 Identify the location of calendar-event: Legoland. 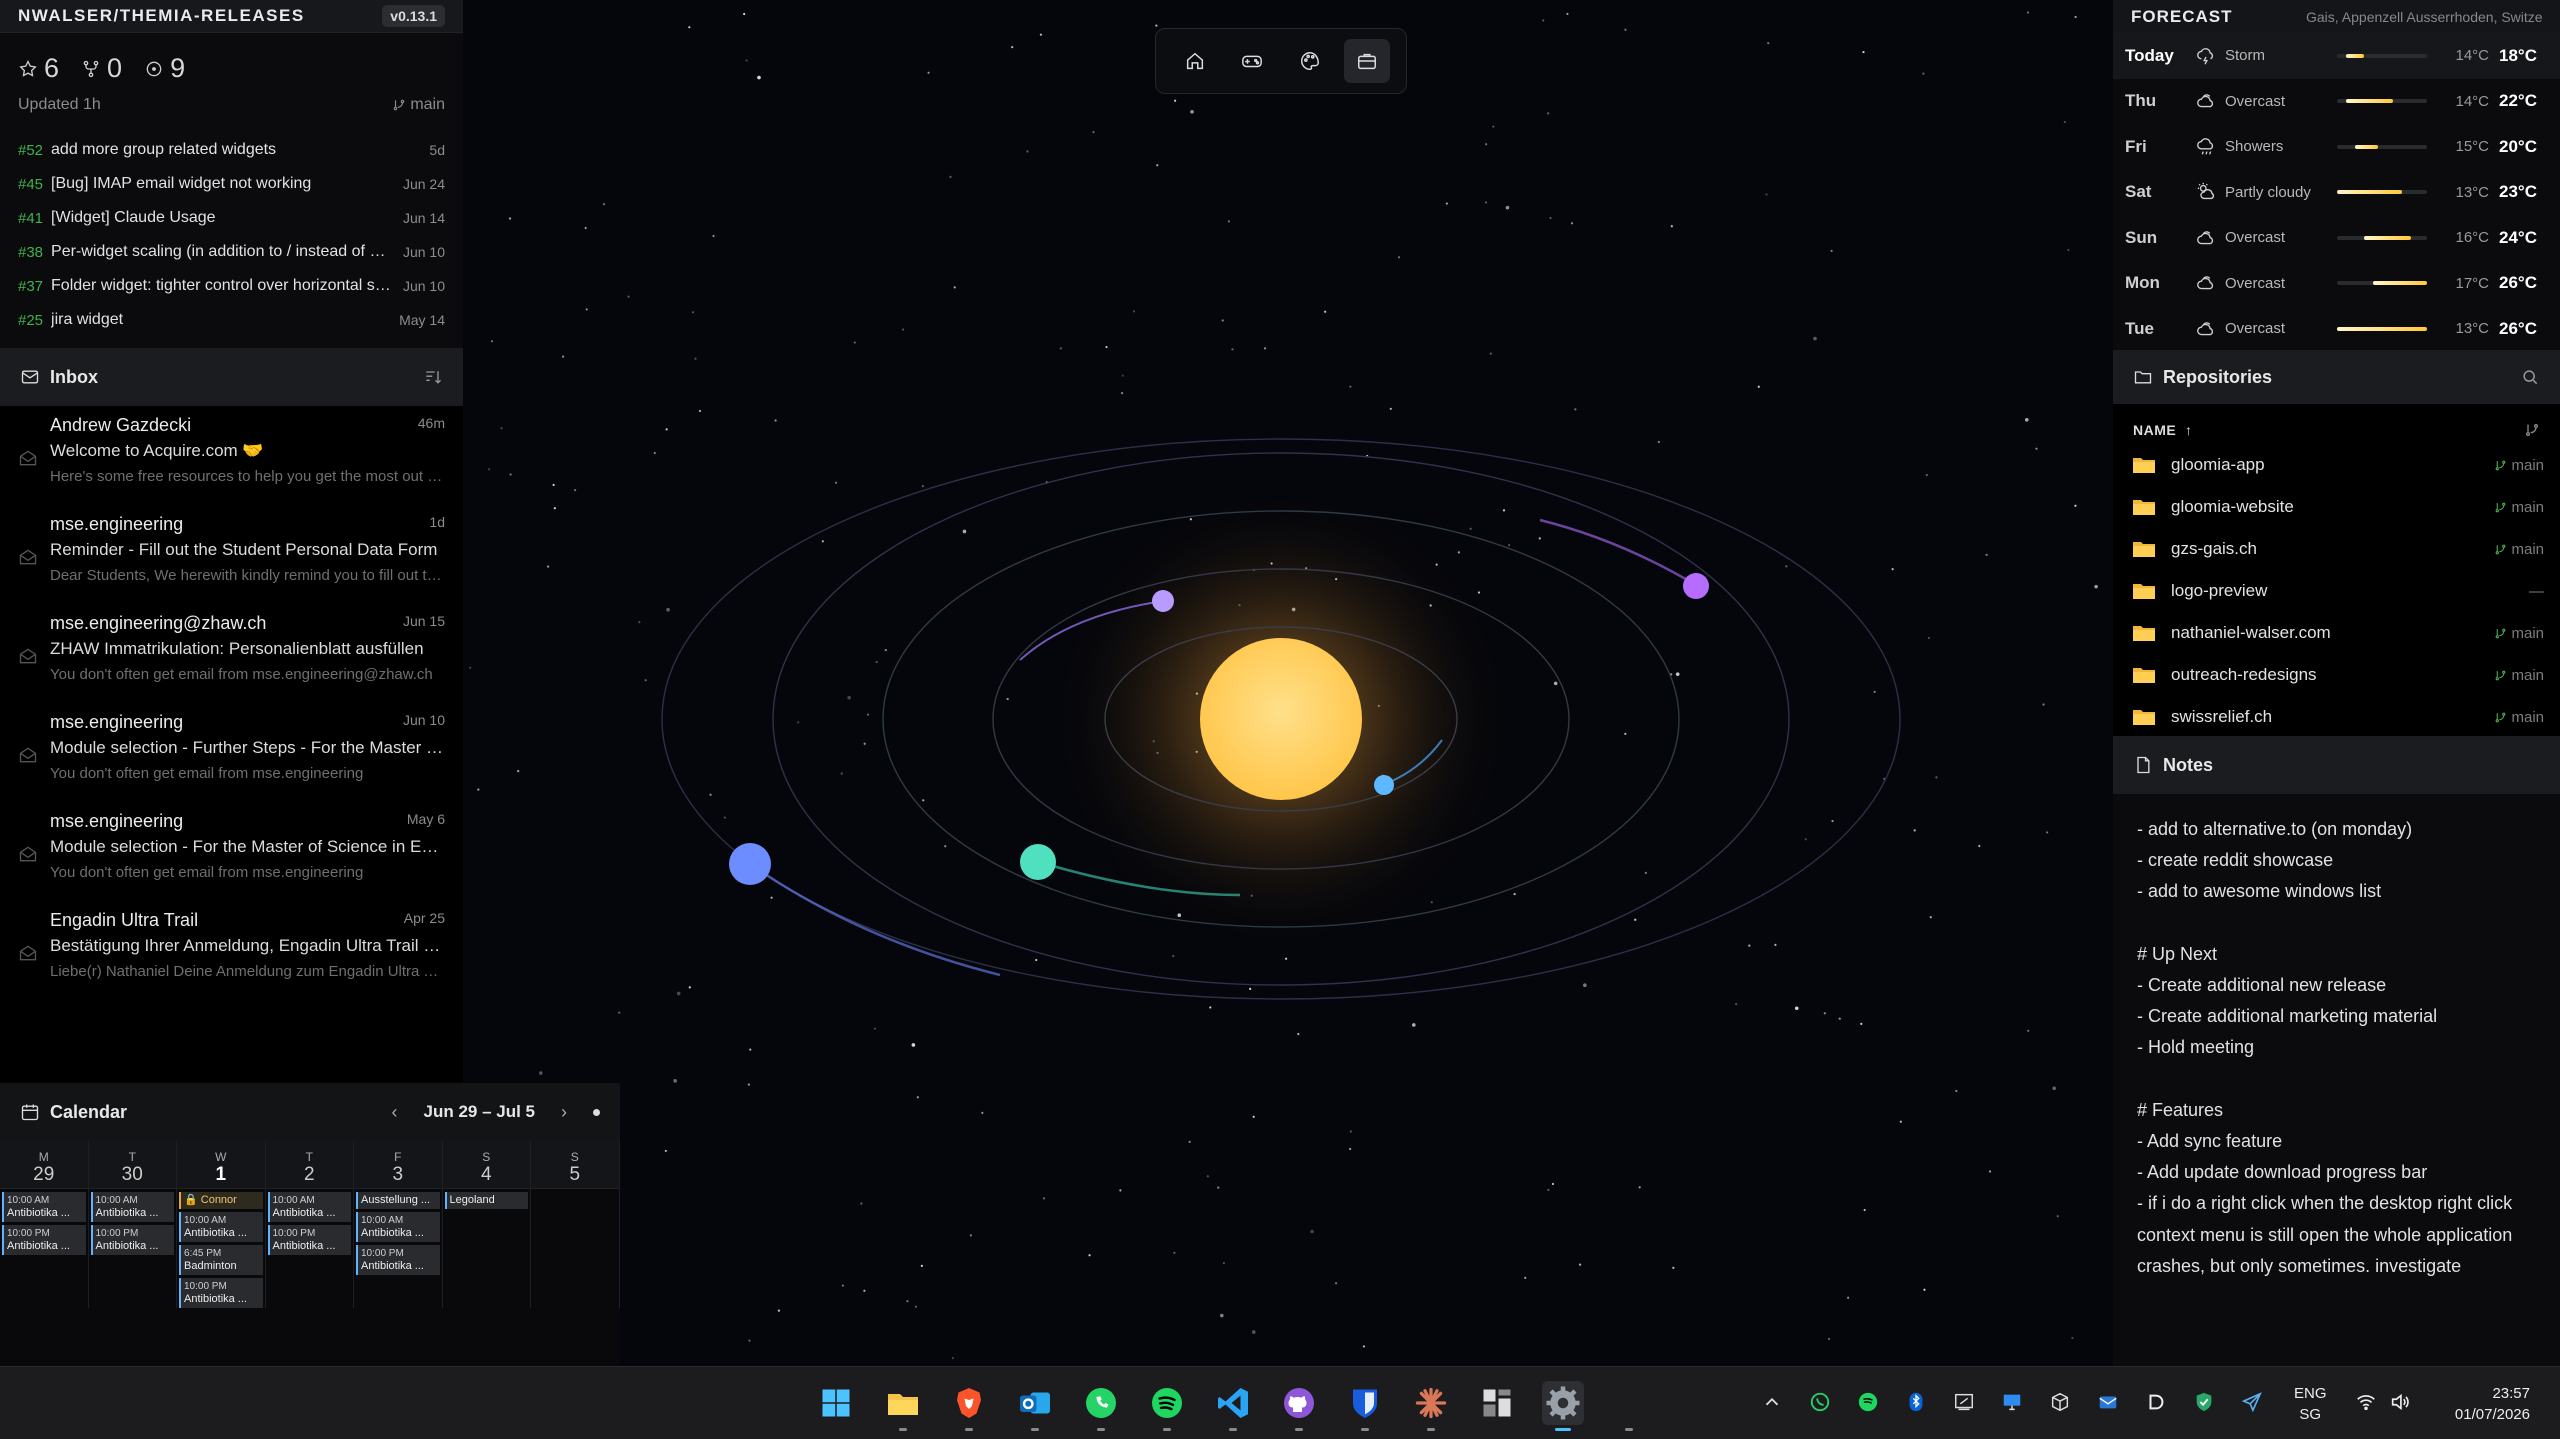
(486, 1200).